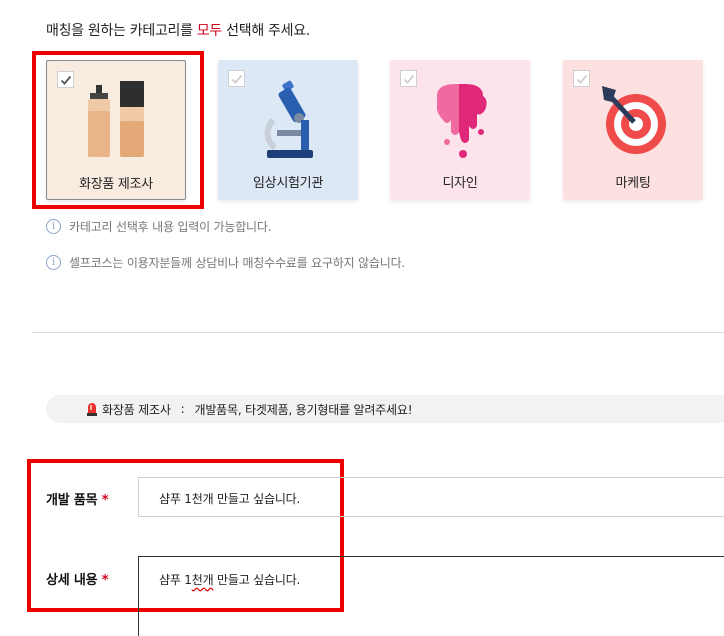 This screenshot has width=724, height=636. I want to click on category-label: 마케팅, so click(633, 183).